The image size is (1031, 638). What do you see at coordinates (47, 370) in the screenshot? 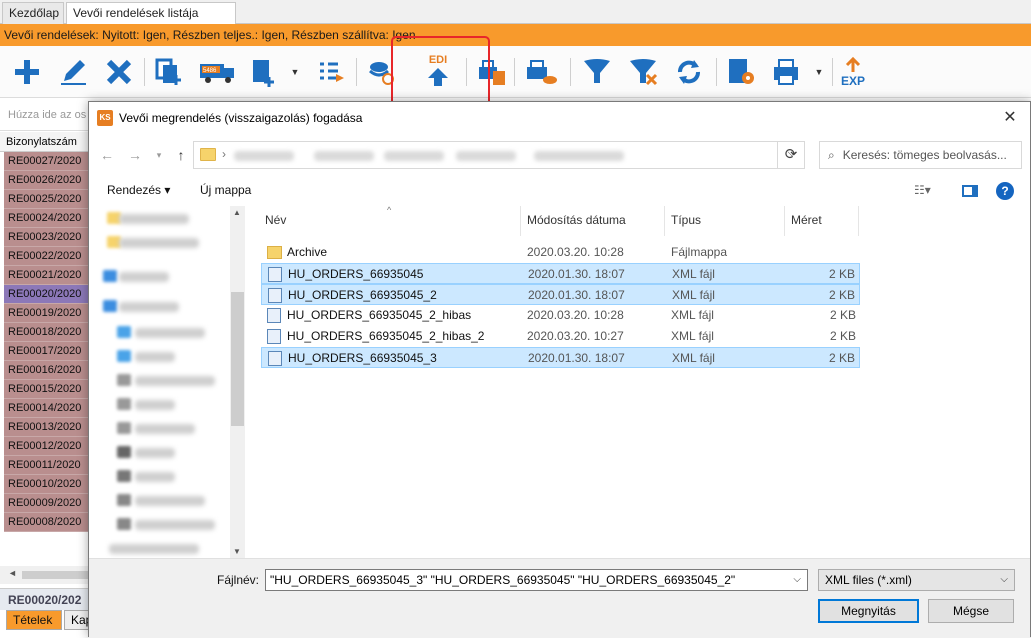
I see `table-row: RE00016/2020` at bounding box center [47, 370].